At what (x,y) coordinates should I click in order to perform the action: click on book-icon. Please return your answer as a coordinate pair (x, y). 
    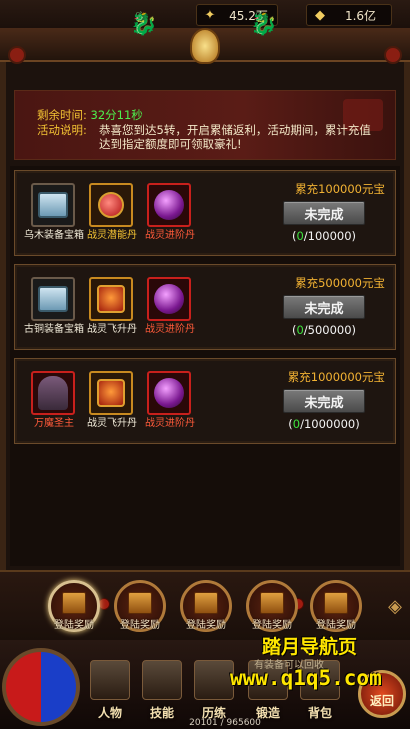
    Looking at the image, I should click on (162, 680).